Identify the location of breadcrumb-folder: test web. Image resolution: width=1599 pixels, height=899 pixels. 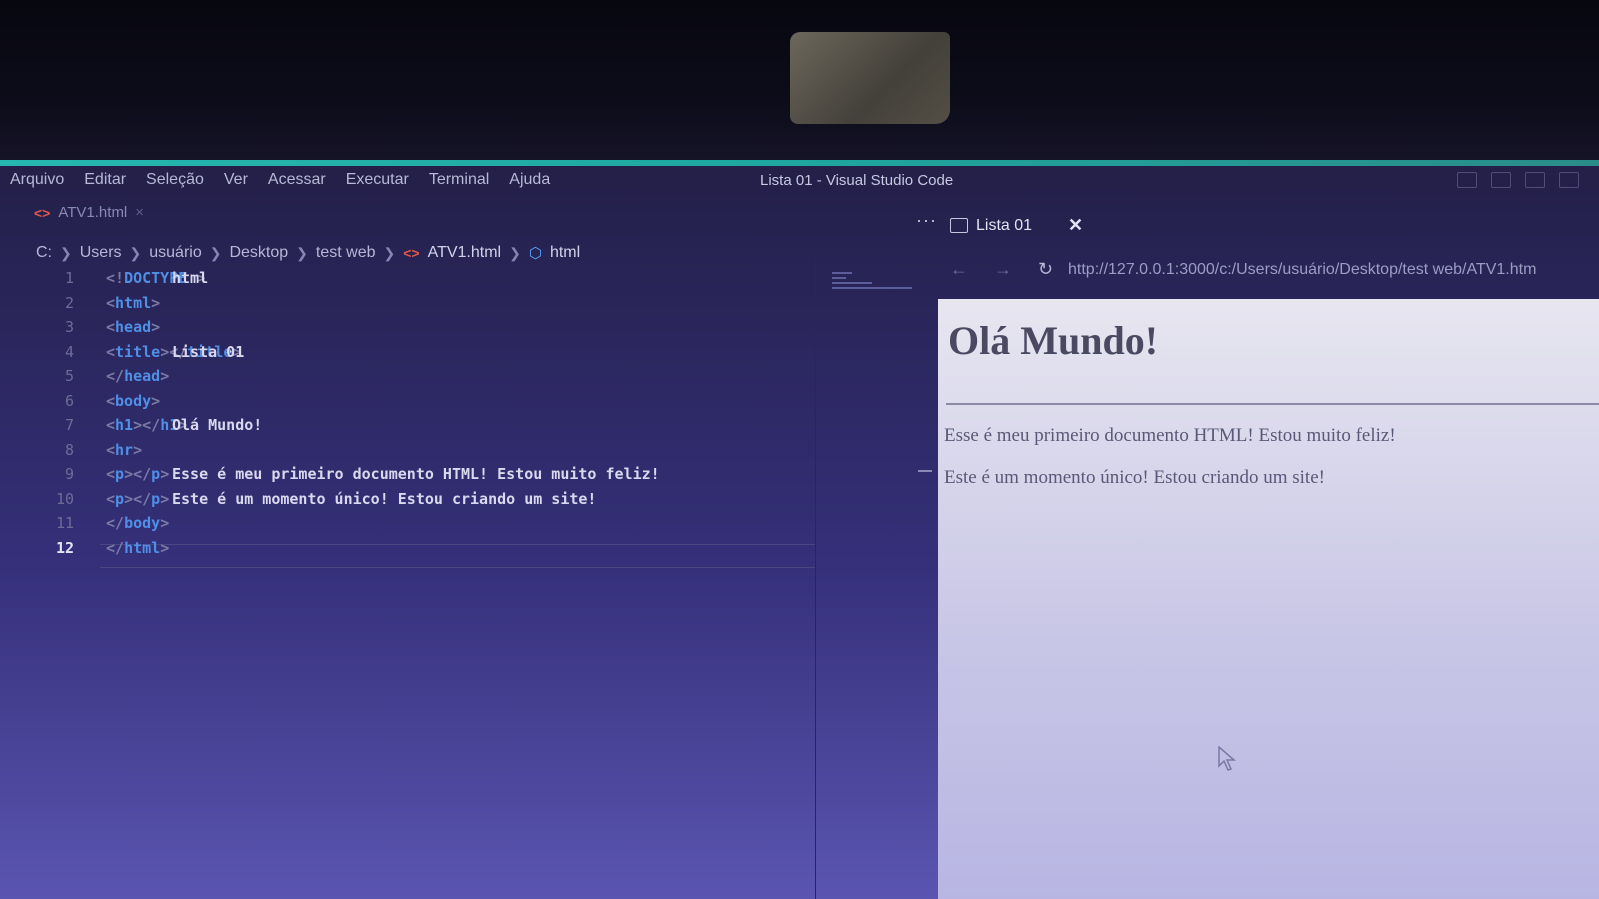
(346, 253).